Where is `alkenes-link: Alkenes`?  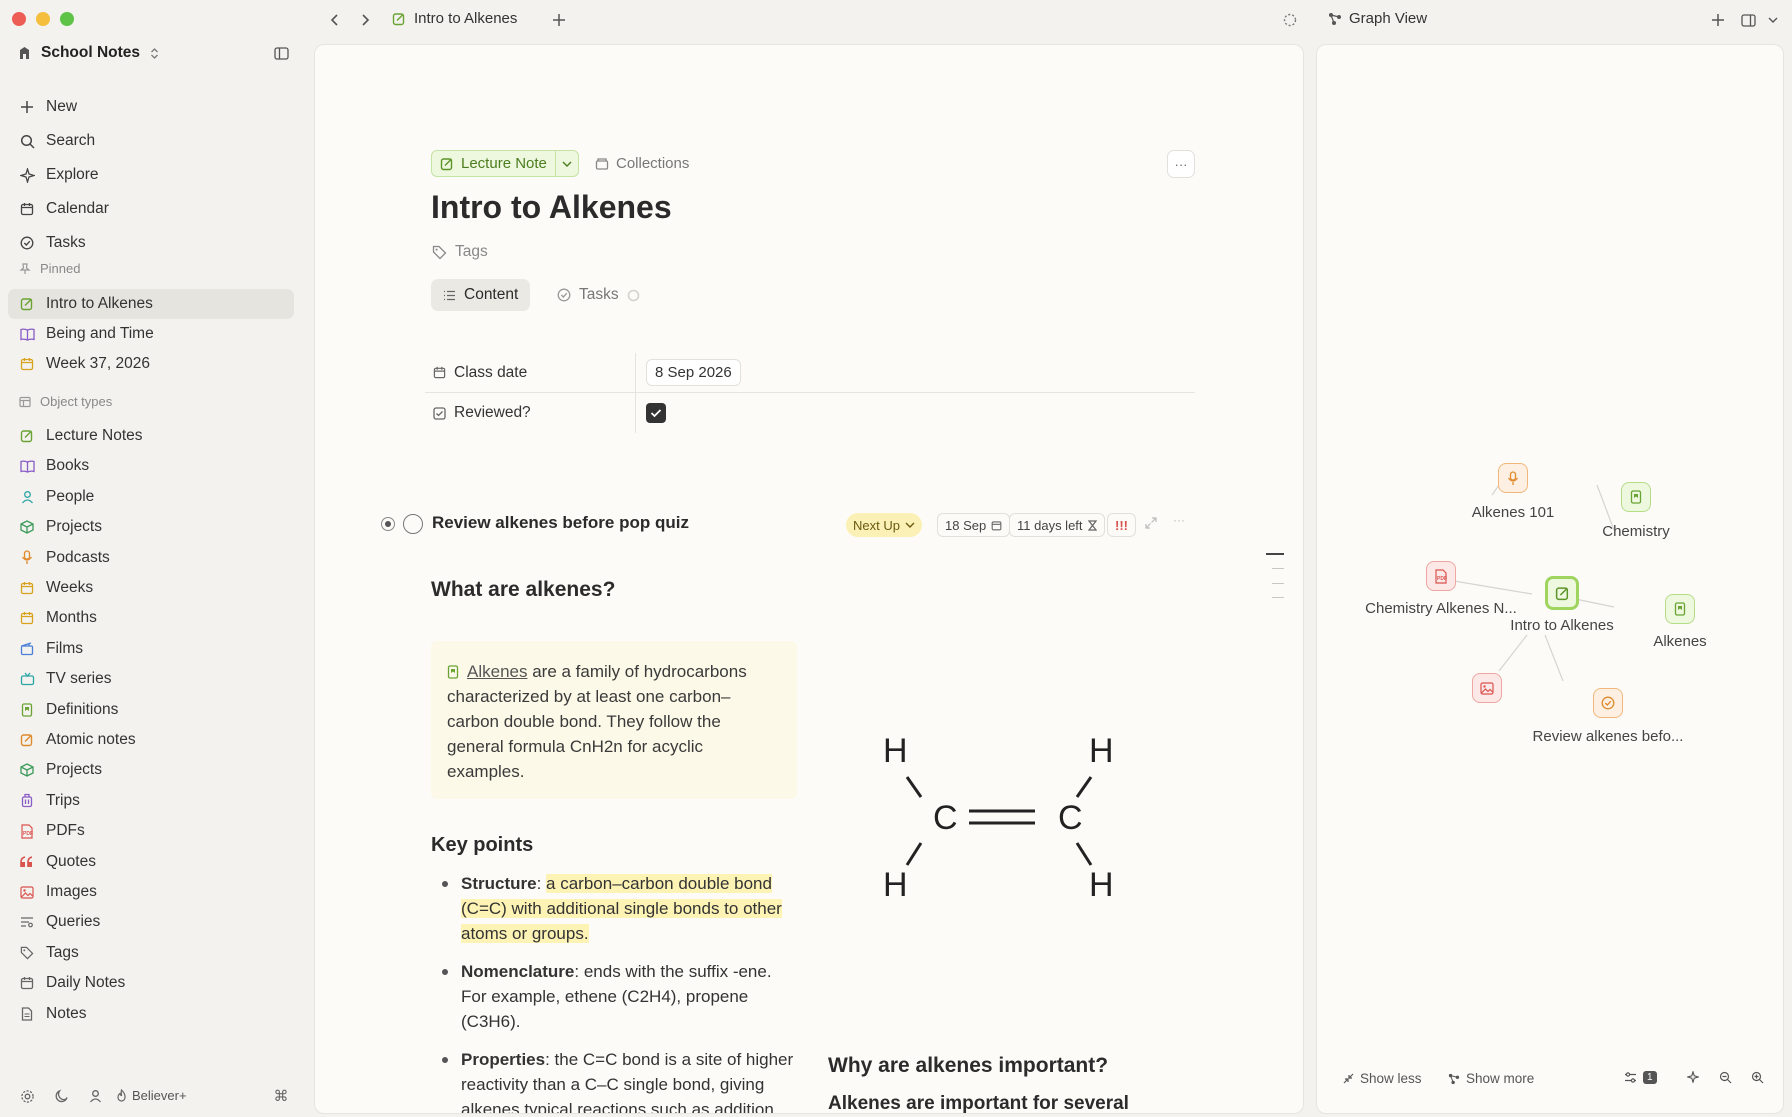 alkenes-link: Alkenes is located at coordinates (497, 671).